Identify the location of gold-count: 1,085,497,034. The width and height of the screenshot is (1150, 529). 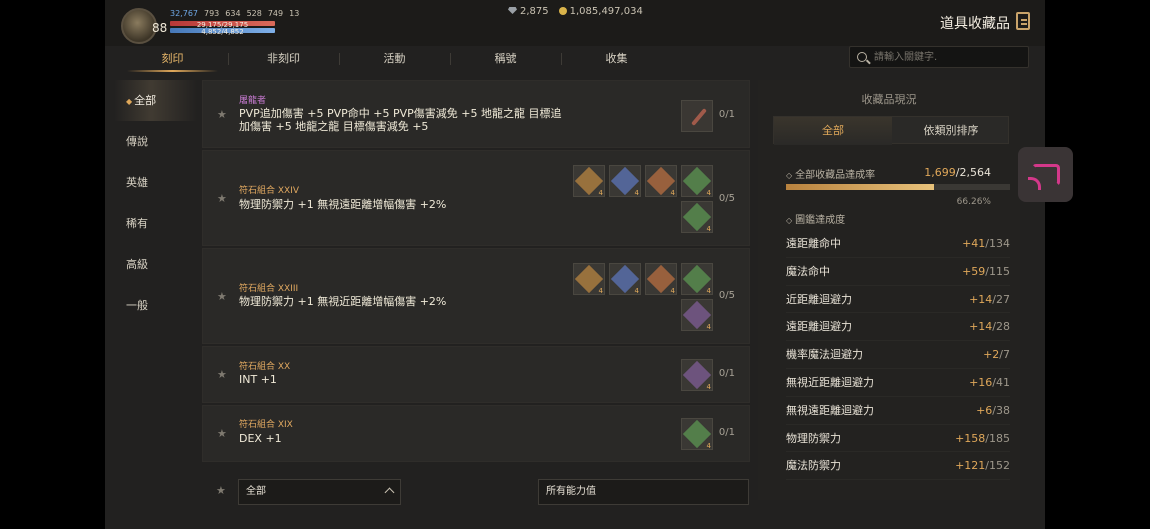
(600, 11).